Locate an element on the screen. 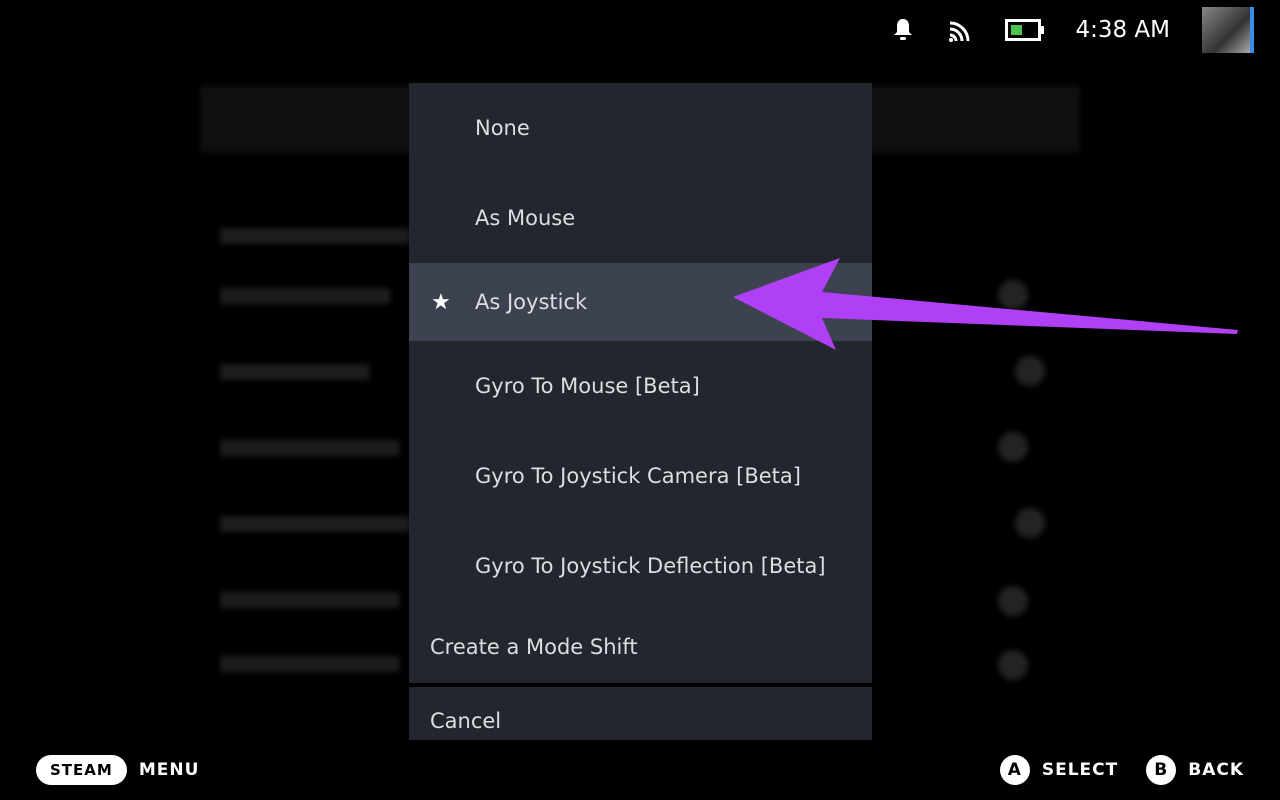  arrow-shape is located at coordinates (985, 304).